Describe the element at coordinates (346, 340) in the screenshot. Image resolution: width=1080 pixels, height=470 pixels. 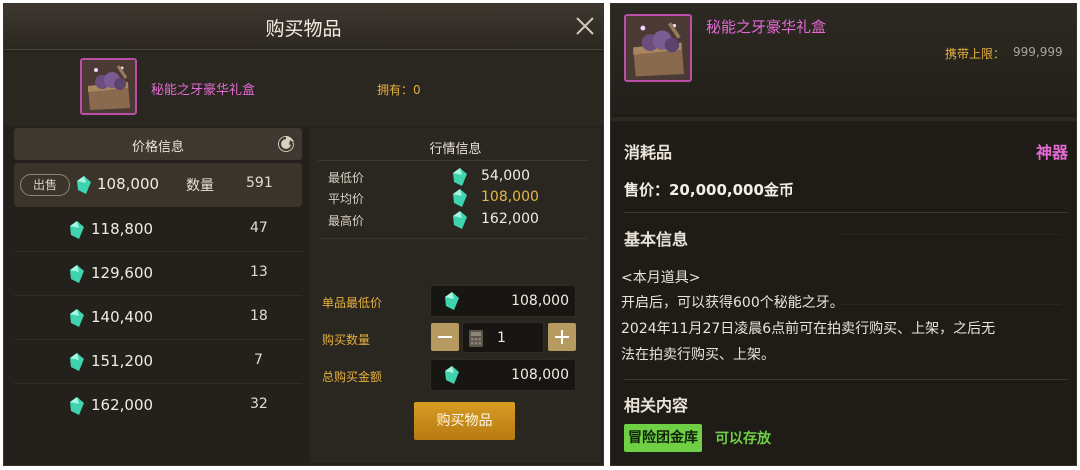
I see `buy-qty-label: 购买数量` at that location.